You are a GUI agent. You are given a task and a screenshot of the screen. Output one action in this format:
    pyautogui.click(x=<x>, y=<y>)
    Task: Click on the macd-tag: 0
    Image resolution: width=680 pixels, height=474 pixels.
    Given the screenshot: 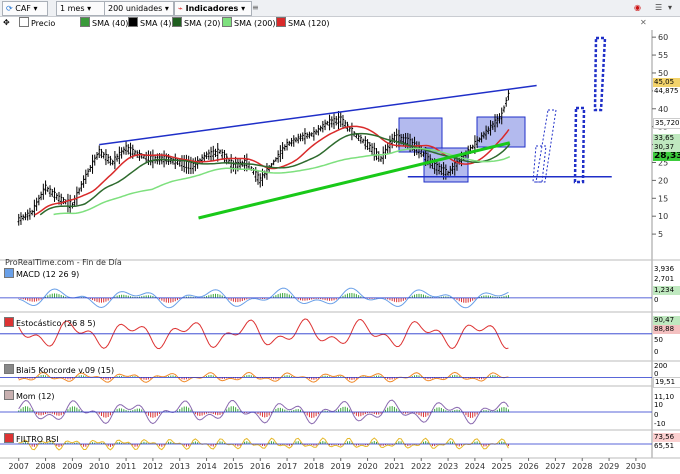 What is the action you would take?
    pyautogui.click(x=666, y=300)
    